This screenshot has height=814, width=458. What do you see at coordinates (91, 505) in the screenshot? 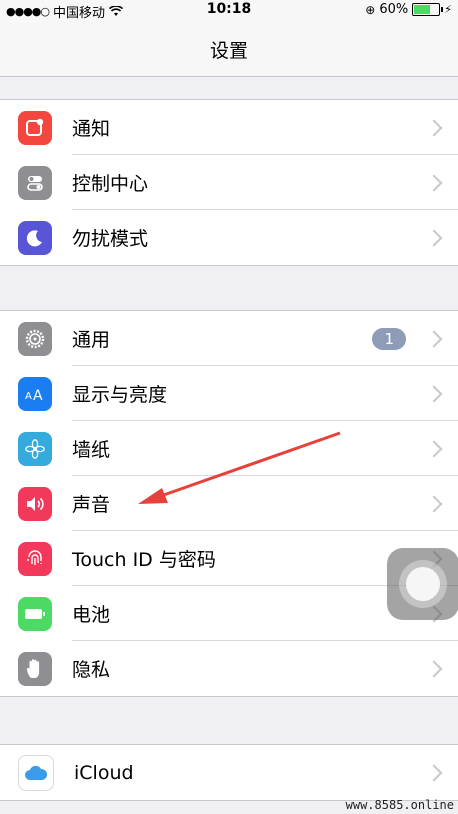
I see `row-label: 声音` at bounding box center [91, 505].